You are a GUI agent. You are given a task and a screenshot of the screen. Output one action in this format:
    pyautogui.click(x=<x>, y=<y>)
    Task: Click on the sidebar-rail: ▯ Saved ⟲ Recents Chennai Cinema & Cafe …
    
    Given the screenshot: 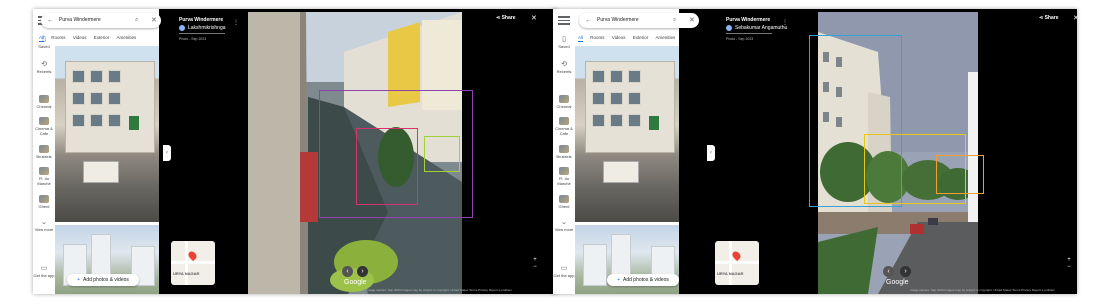 What is the action you would take?
    pyautogui.click(x=564, y=151)
    